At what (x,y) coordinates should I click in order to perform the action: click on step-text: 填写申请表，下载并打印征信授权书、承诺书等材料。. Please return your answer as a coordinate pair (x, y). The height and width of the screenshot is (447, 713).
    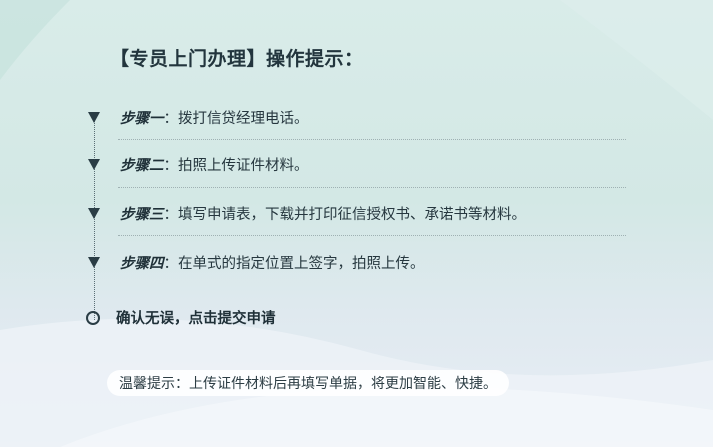
    Looking at the image, I should click on (352, 214).